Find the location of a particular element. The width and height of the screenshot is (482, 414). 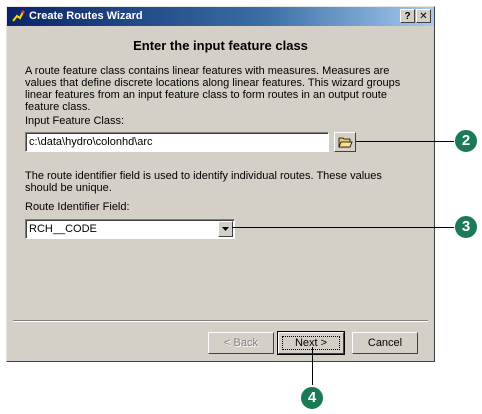

input-feature-class-label: Input Feature Class: is located at coordinates (75, 121).